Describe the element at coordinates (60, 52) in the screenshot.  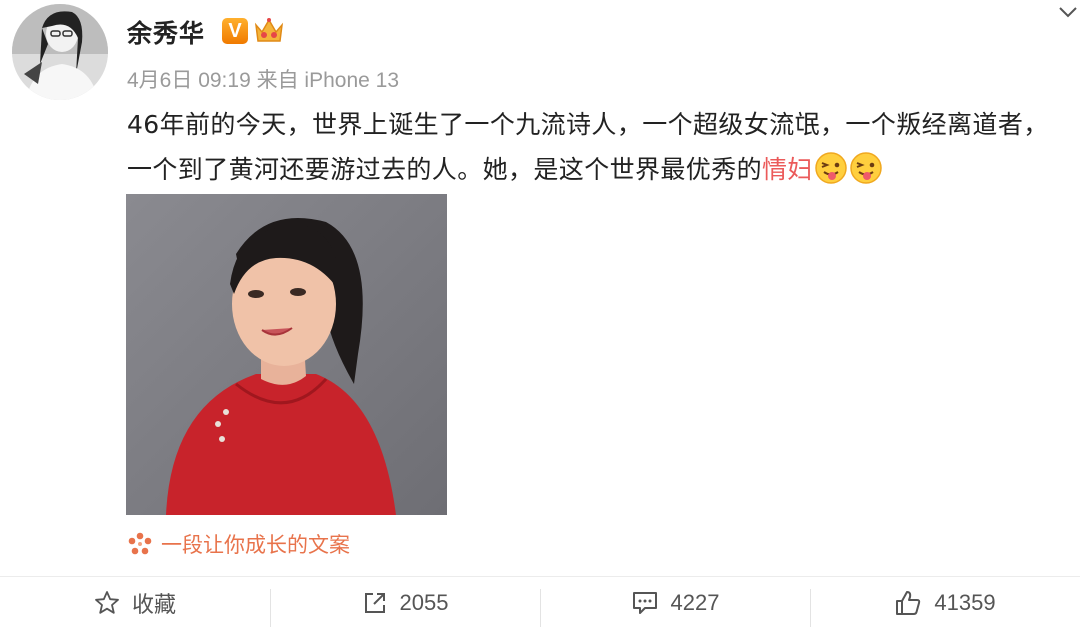
I see `avatar` at that location.